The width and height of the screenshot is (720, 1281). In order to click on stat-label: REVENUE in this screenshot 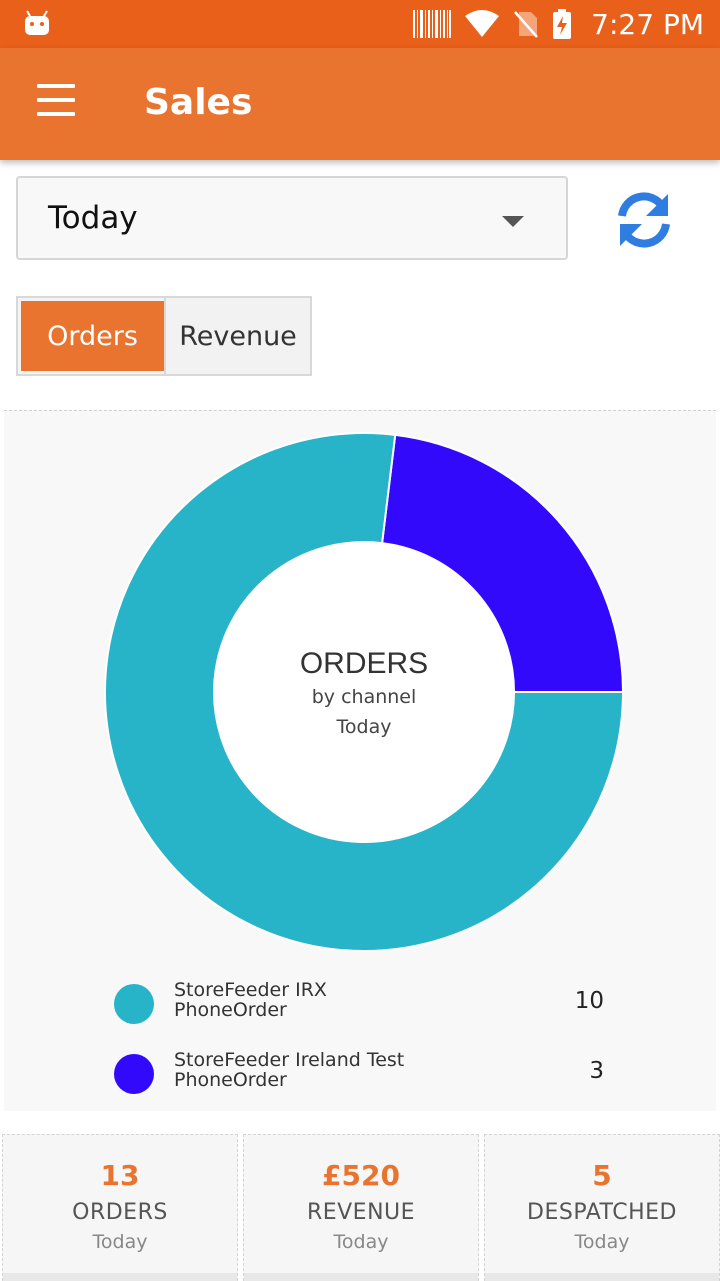, I will do `click(361, 1212)`.